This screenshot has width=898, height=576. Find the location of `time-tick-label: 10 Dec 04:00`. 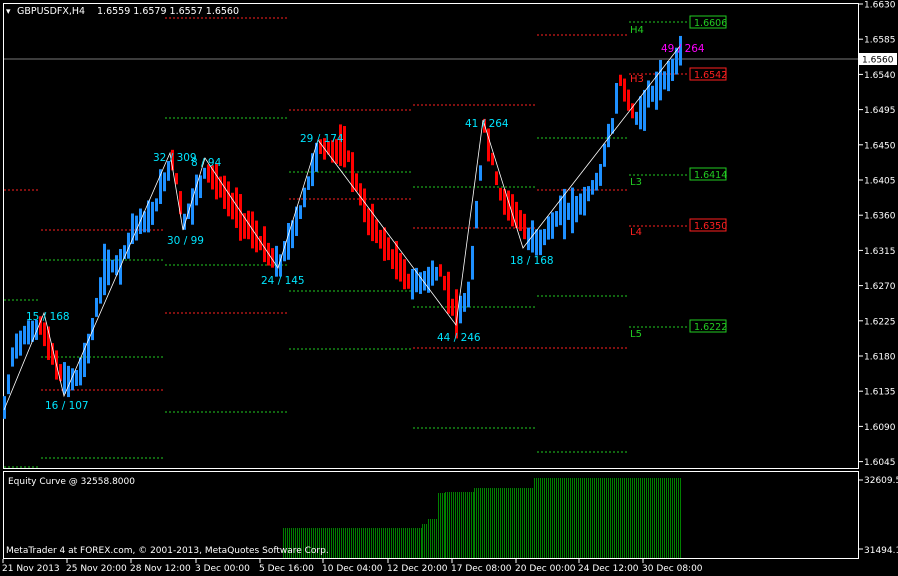

time-tick-label: 10 Dec 04:00 is located at coordinates (352, 569).